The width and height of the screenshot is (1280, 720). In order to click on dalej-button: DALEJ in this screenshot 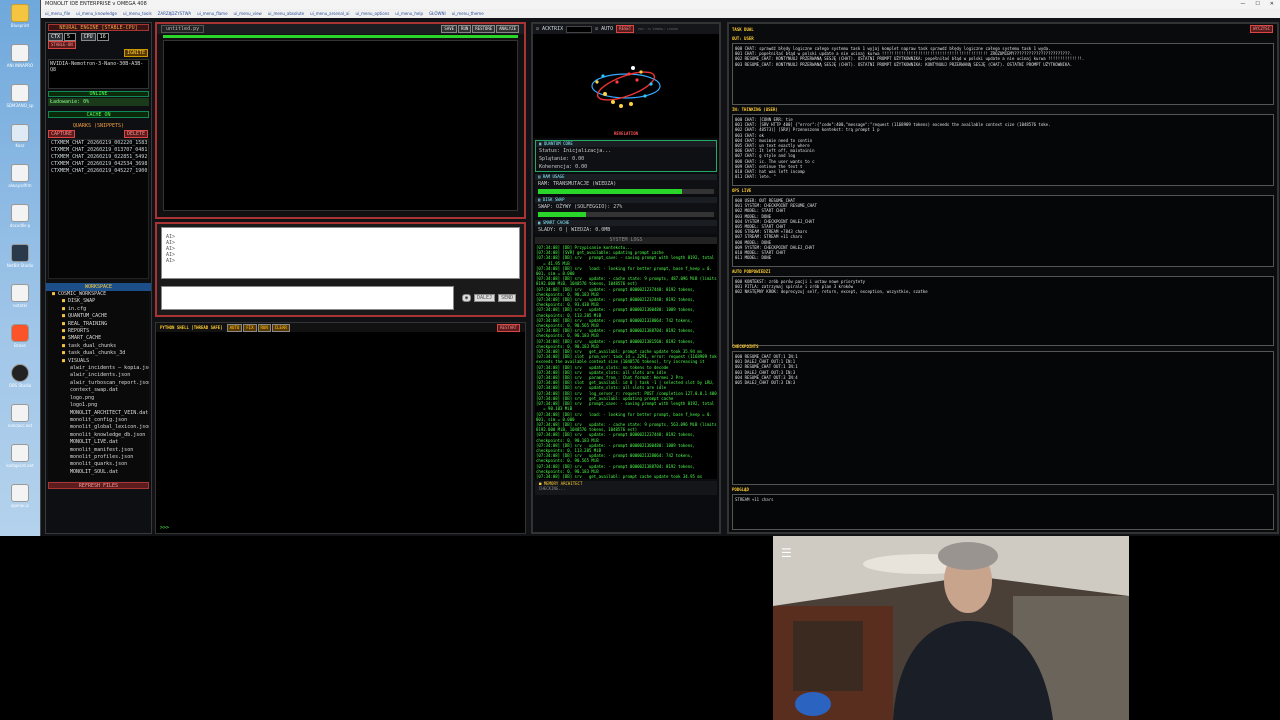, I will do `click(485, 298)`.